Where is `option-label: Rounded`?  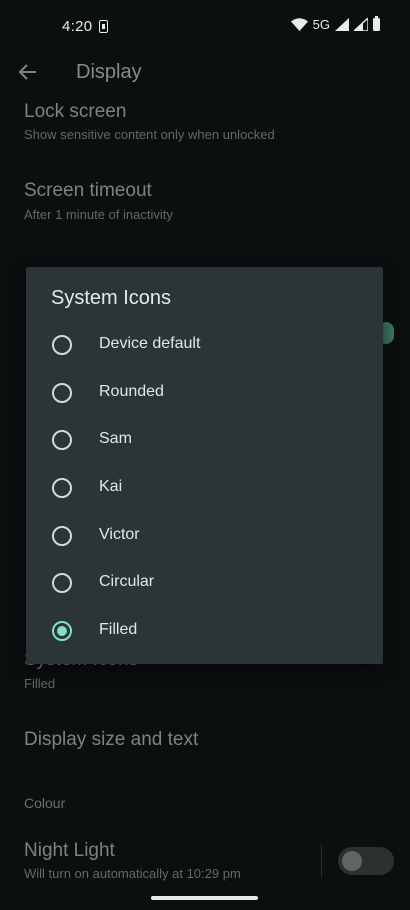
option-label: Rounded is located at coordinates (131, 391).